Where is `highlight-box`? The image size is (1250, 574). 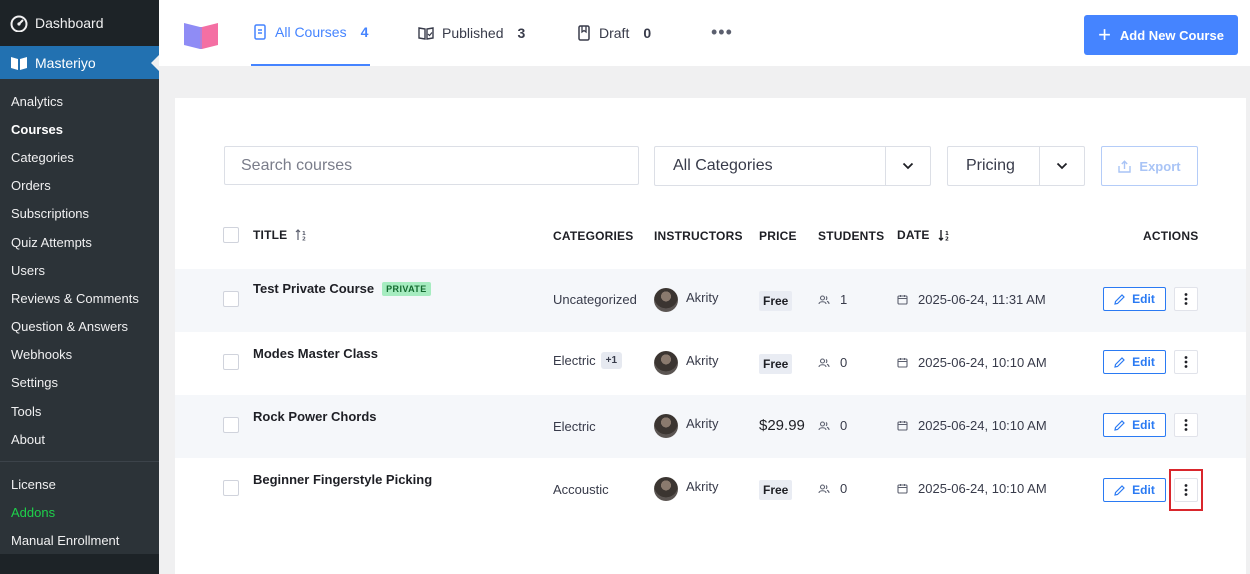 highlight-box is located at coordinates (1186, 490).